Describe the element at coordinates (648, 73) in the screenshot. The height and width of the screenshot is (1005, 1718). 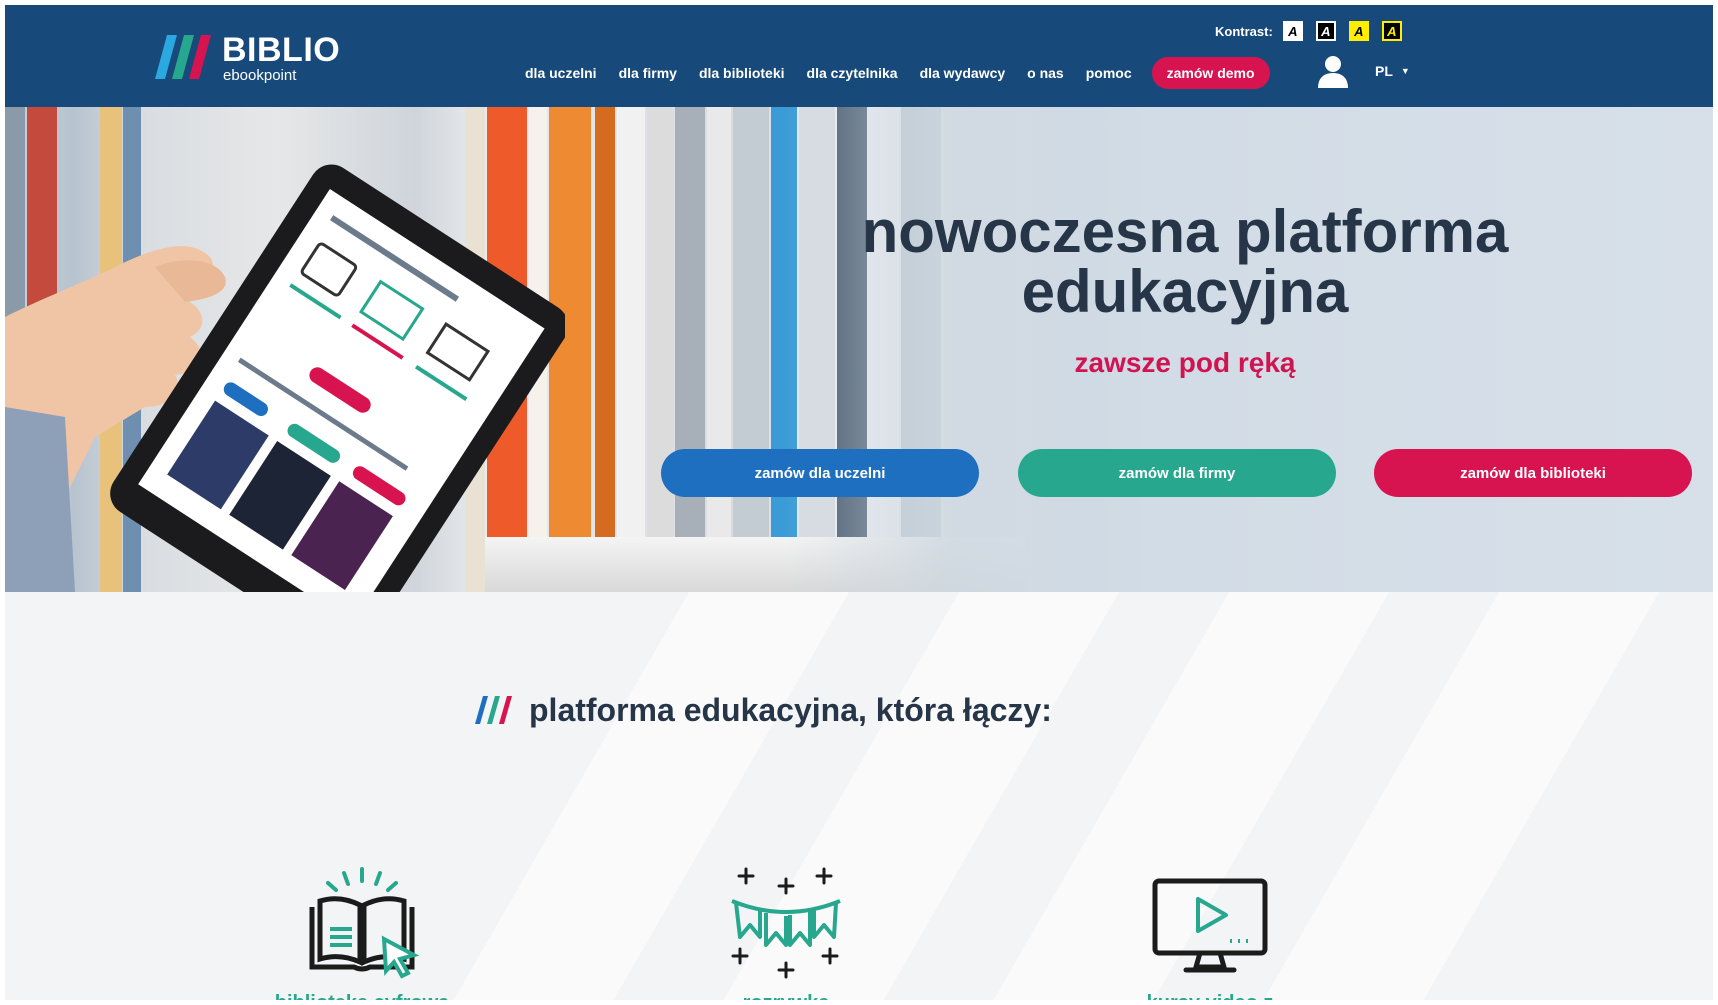
I see `nav-item-firmy: dla firmy` at that location.